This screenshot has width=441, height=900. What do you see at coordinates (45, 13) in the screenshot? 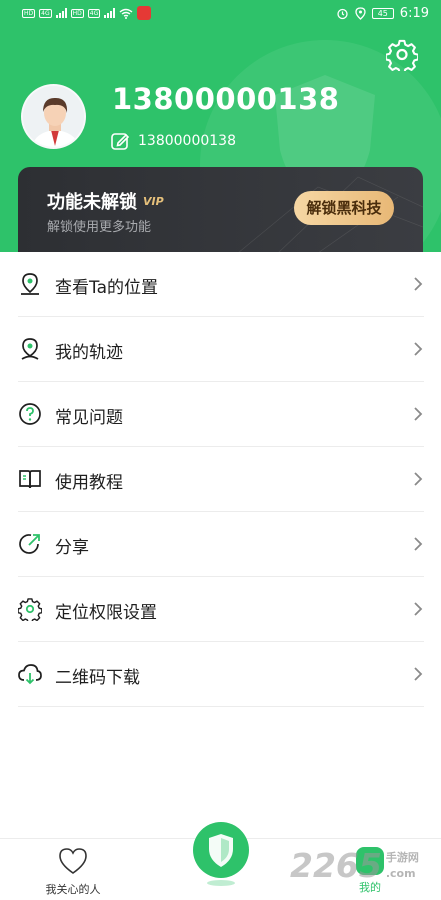
I see `network-tag: 4G` at bounding box center [45, 13].